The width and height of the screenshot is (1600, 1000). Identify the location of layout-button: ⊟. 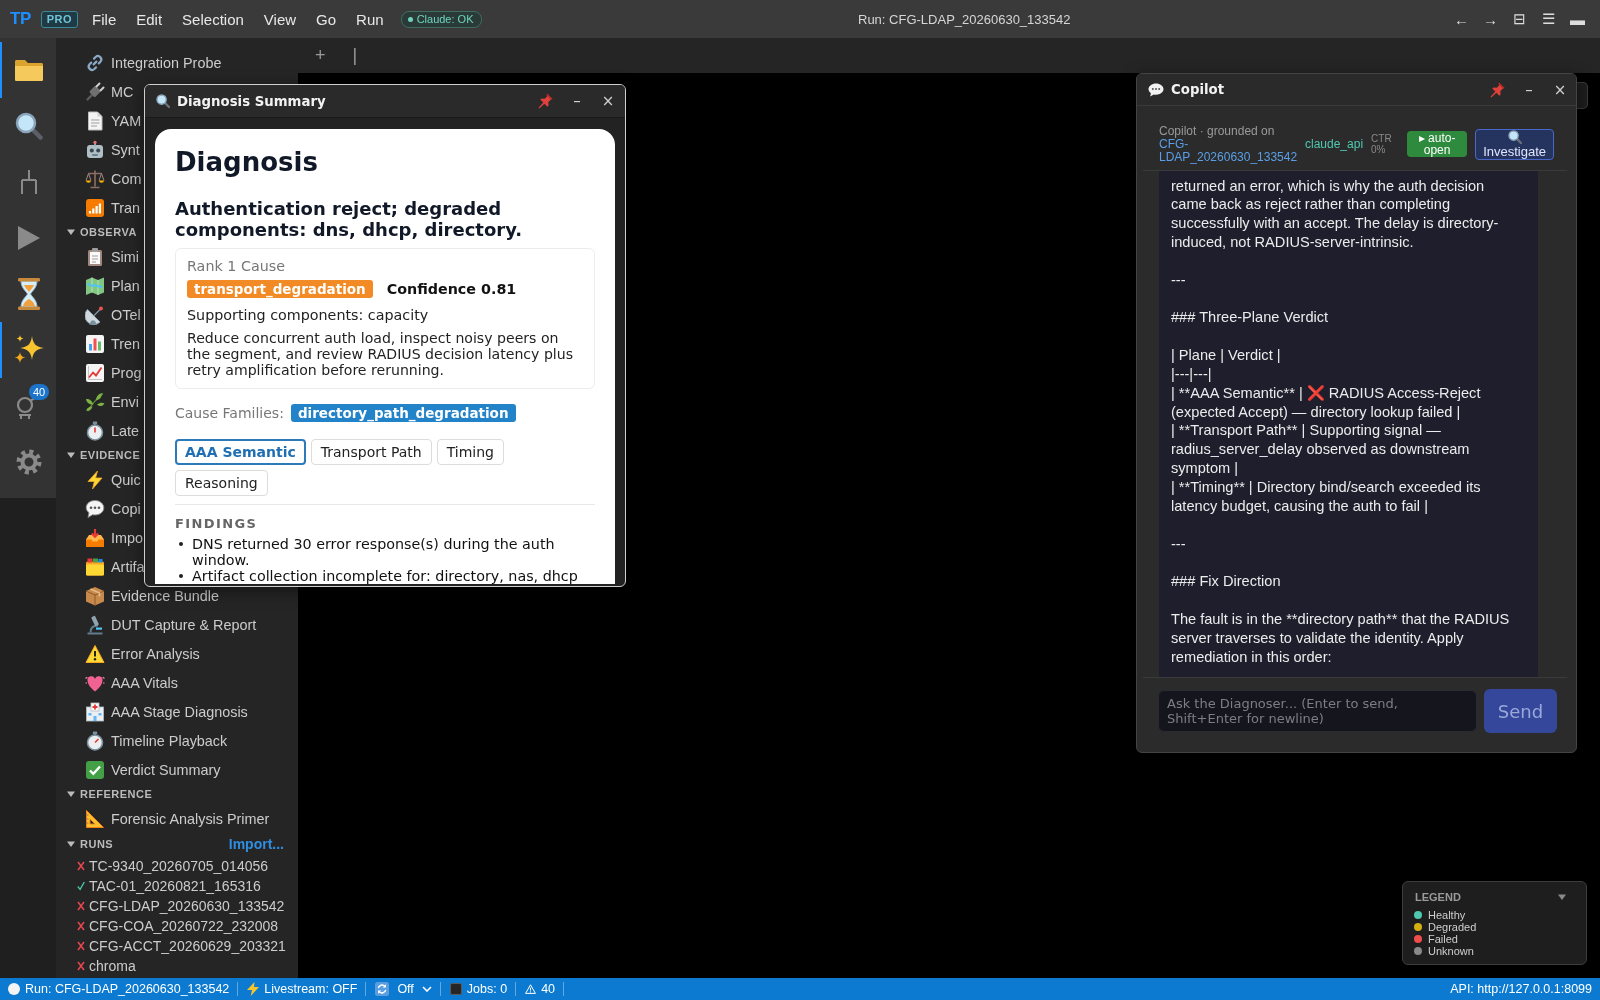
(1519, 19).